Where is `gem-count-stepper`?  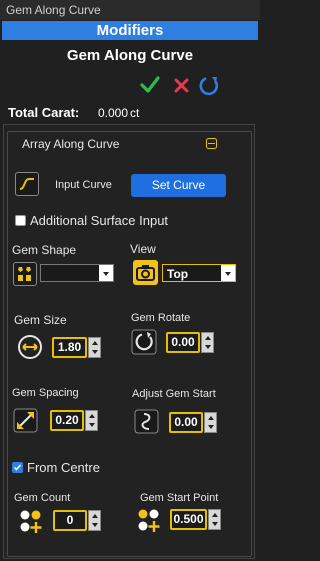 gem-count-stepper is located at coordinates (94, 520).